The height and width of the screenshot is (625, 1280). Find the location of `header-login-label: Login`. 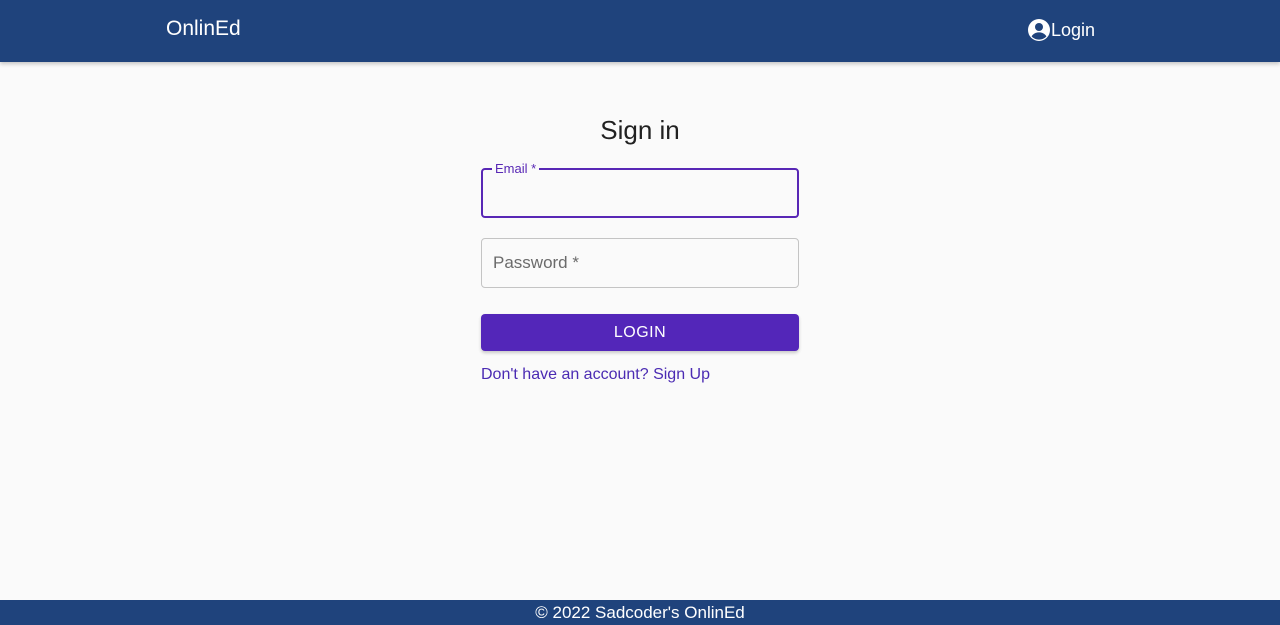

header-login-label: Login is located at coordinates (1073, 29).